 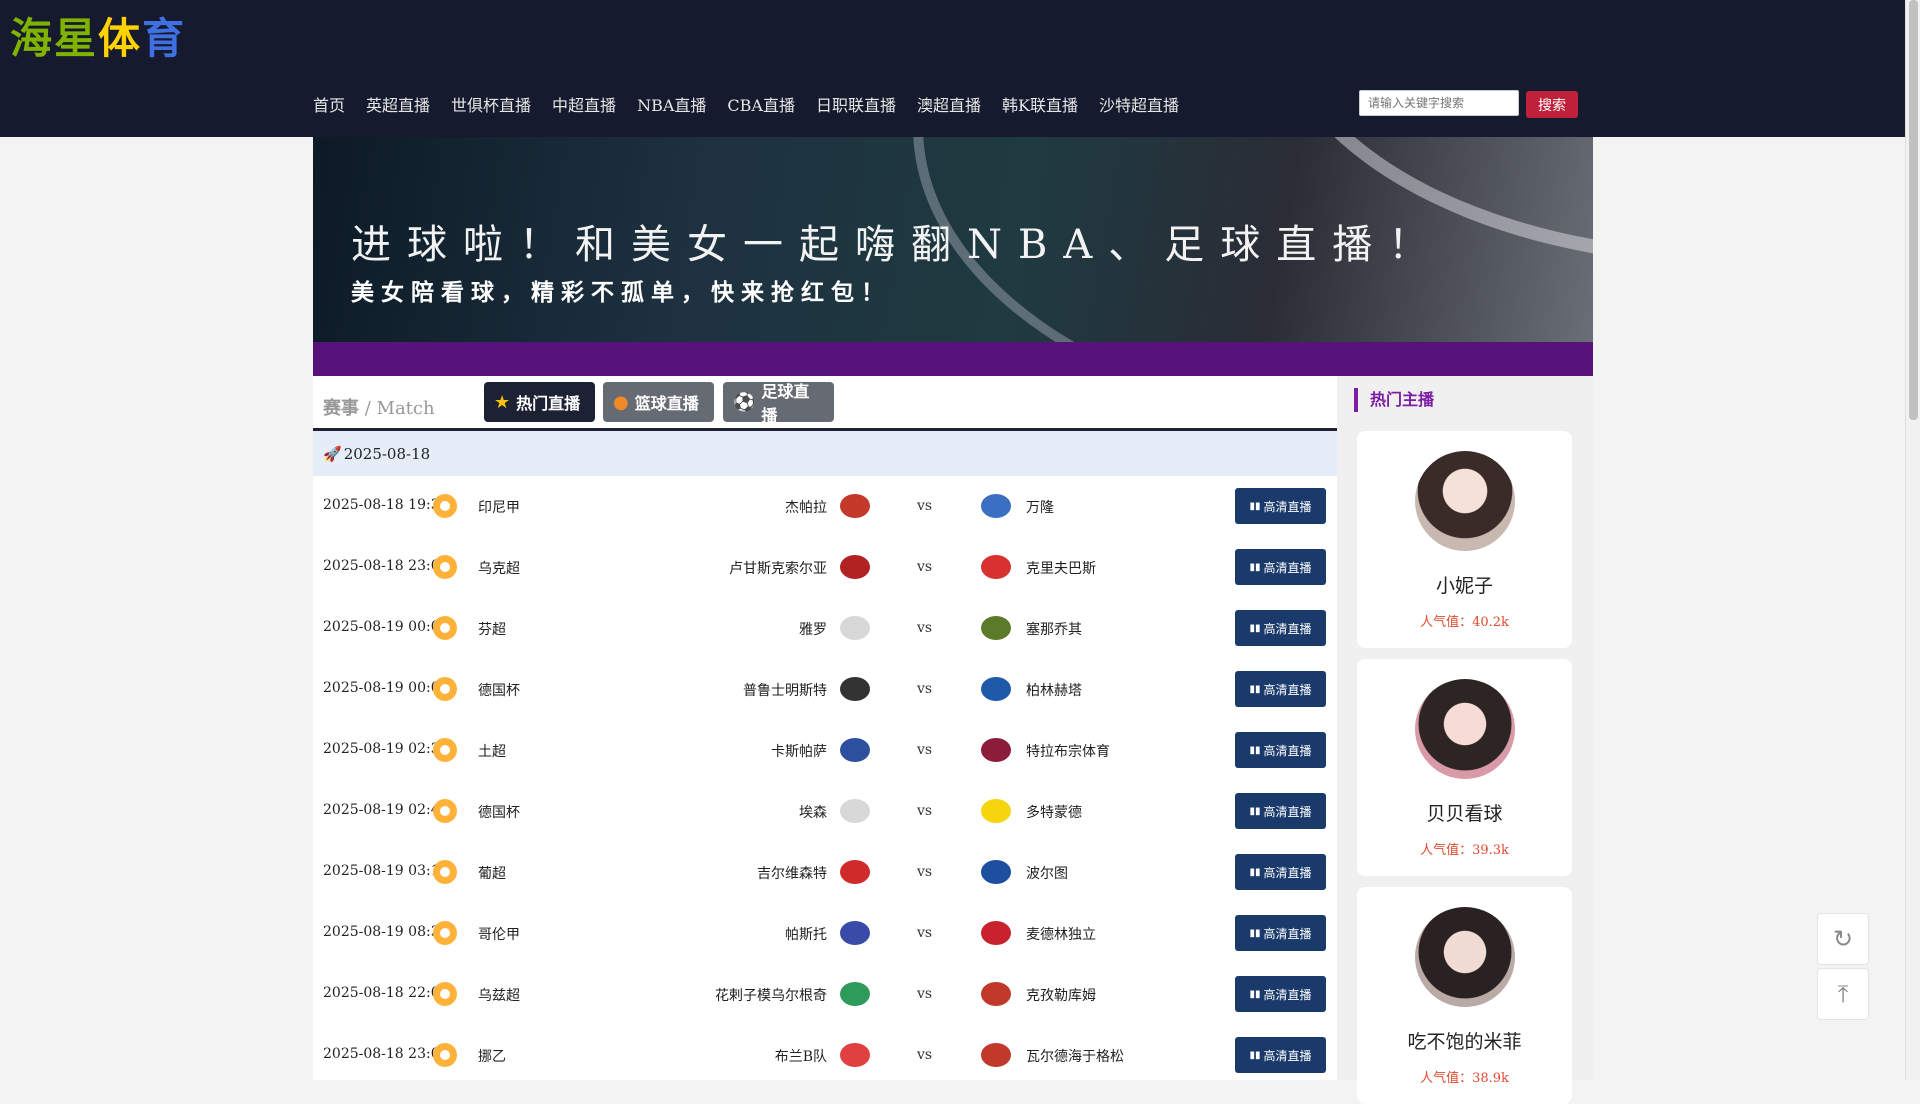 What do you see at coordinates (799, 752) in the screenshot?
I see `home-team: 卡斯帕萨` at bounding box center [799, 752].